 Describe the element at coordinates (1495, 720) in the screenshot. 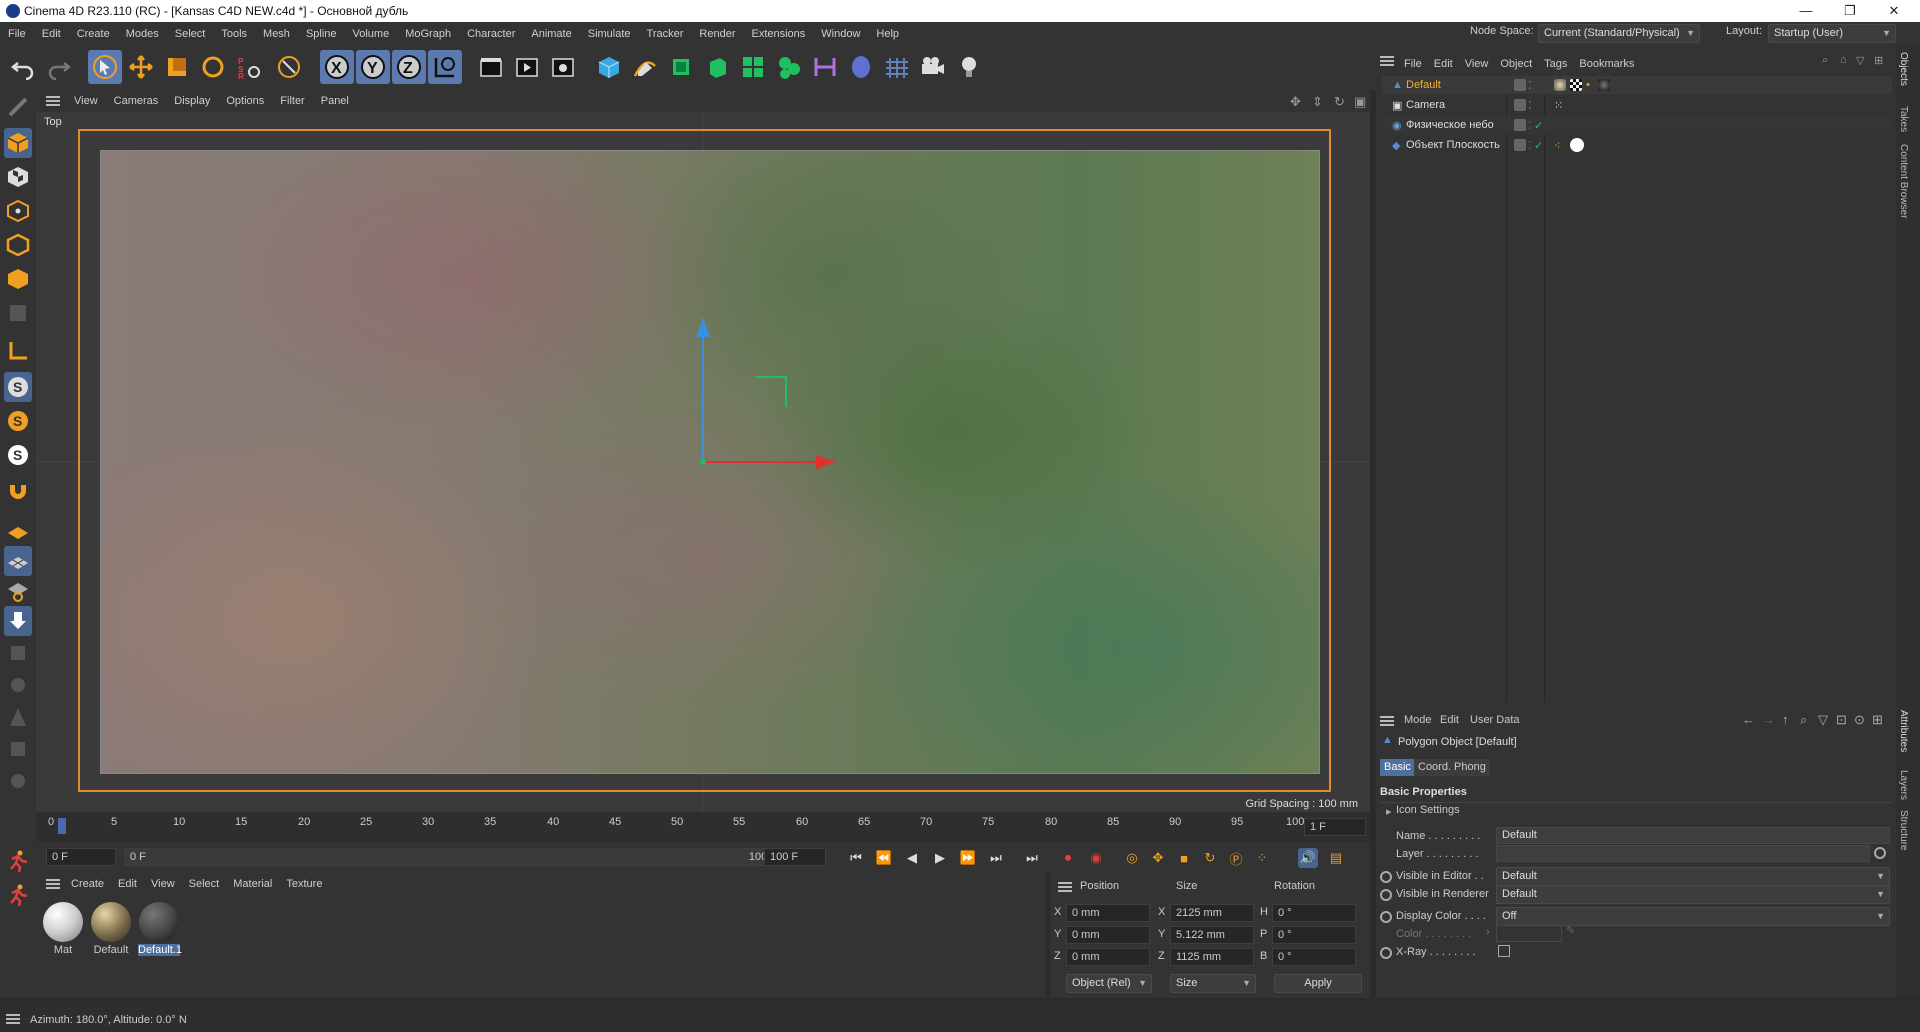

I see `attr-menu-user-data: User Data` at that location.